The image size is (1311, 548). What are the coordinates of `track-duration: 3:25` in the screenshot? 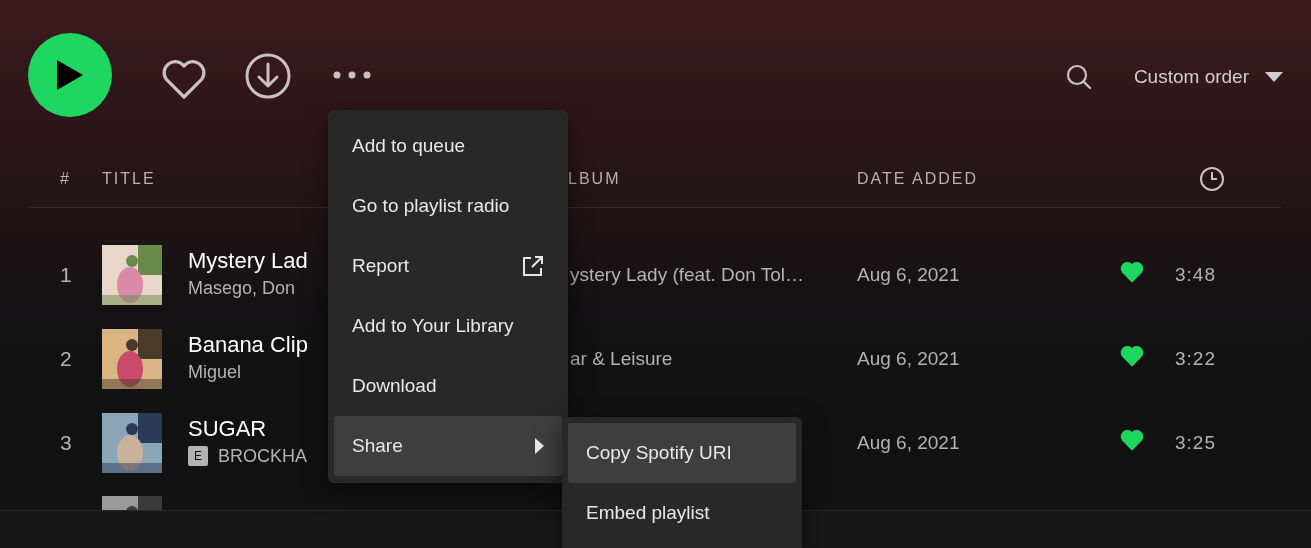 It's located at (1195, 442).